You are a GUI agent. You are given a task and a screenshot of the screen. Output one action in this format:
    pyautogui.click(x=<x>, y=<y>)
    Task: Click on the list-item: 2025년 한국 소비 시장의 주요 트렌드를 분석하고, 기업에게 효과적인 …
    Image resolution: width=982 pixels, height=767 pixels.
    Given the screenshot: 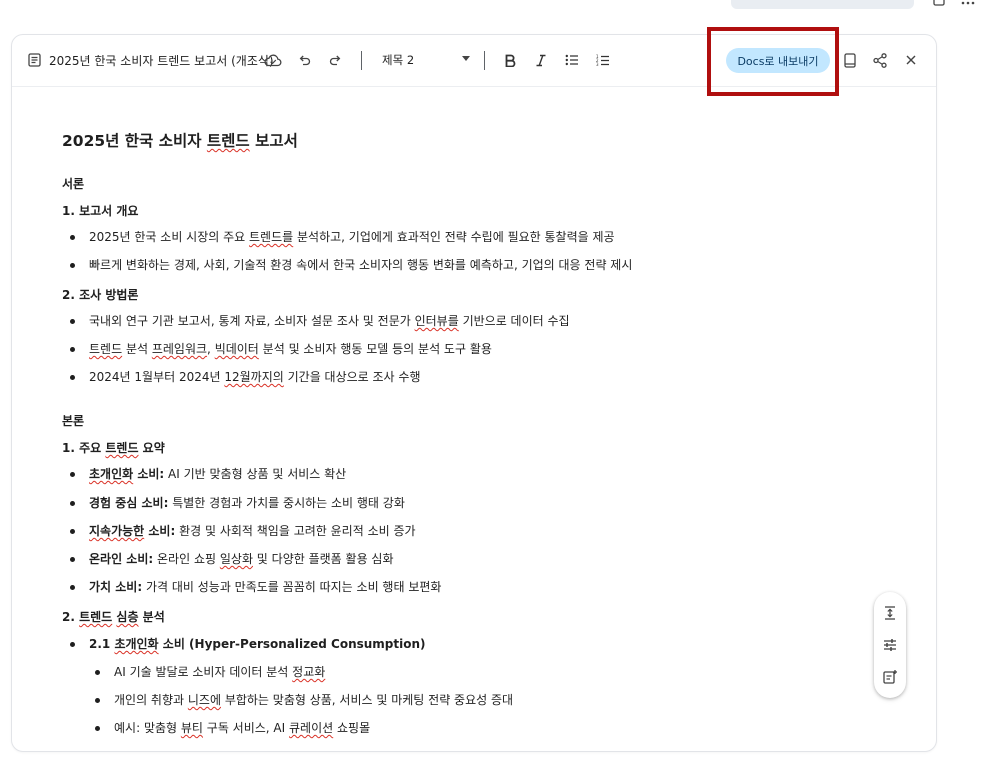 What is the action you would take?
    pyautogui.click(x=342, y=237)
    